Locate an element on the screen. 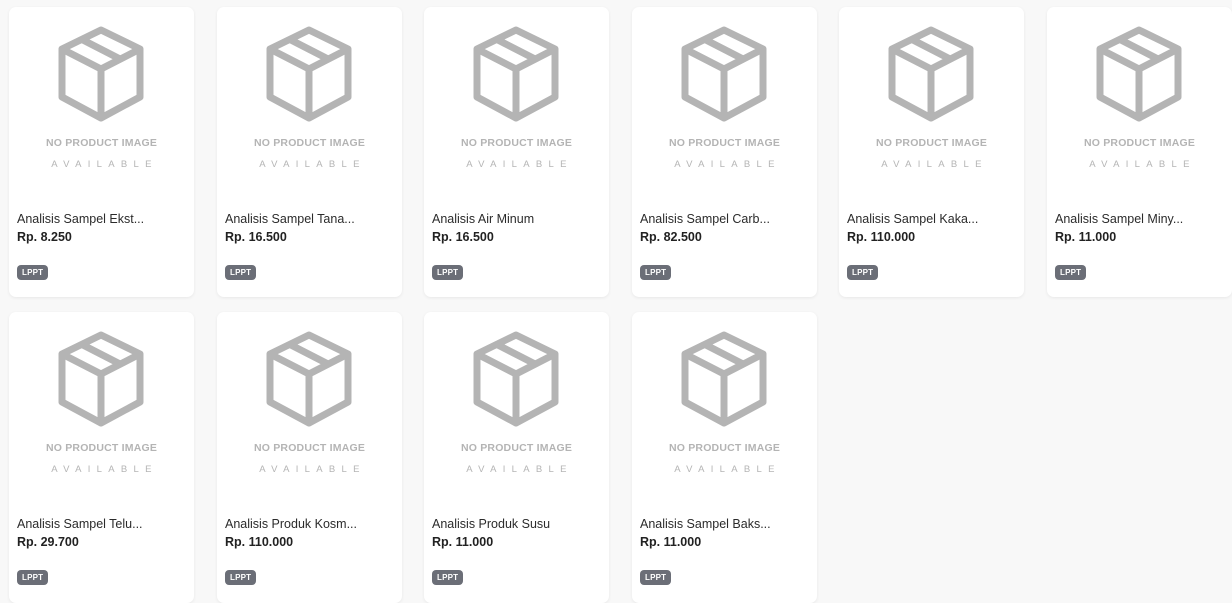  product-price: Rp. 82.500 is located at coordinates (671, 237).